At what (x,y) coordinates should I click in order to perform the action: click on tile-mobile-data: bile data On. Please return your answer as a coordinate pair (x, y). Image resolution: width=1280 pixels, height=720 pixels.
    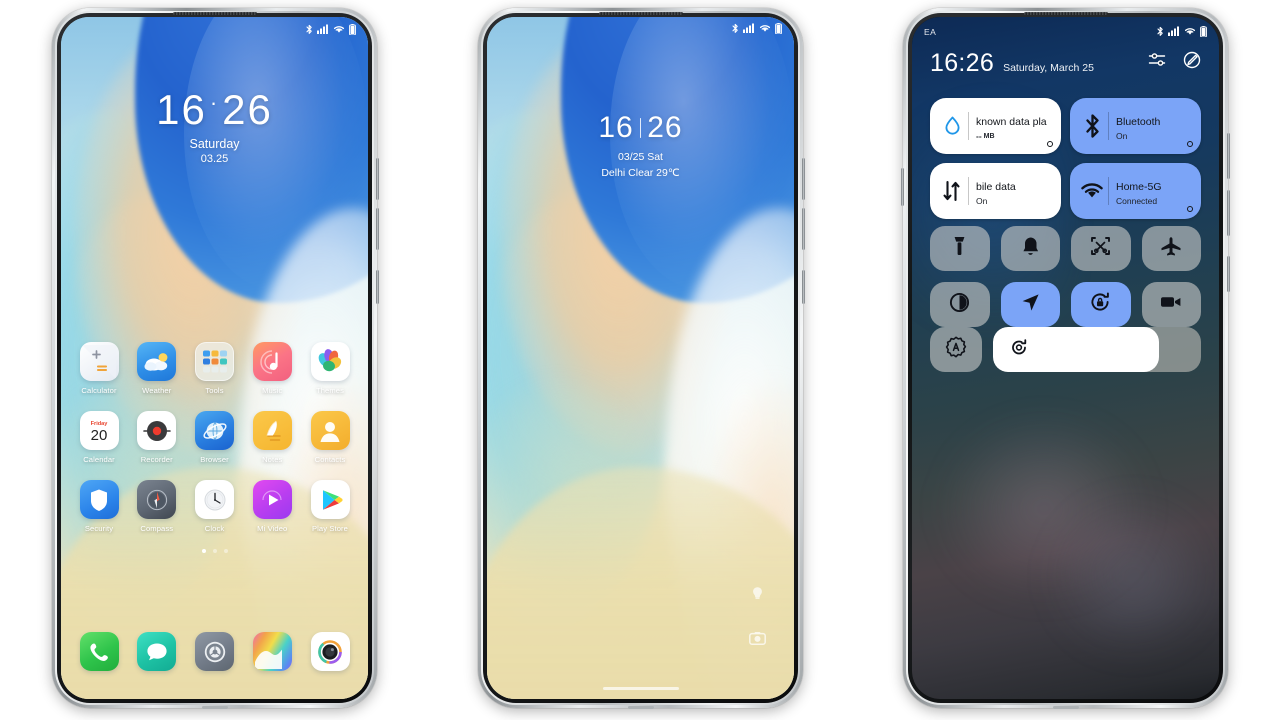
    Looking at the image, I should click on (995, 191).